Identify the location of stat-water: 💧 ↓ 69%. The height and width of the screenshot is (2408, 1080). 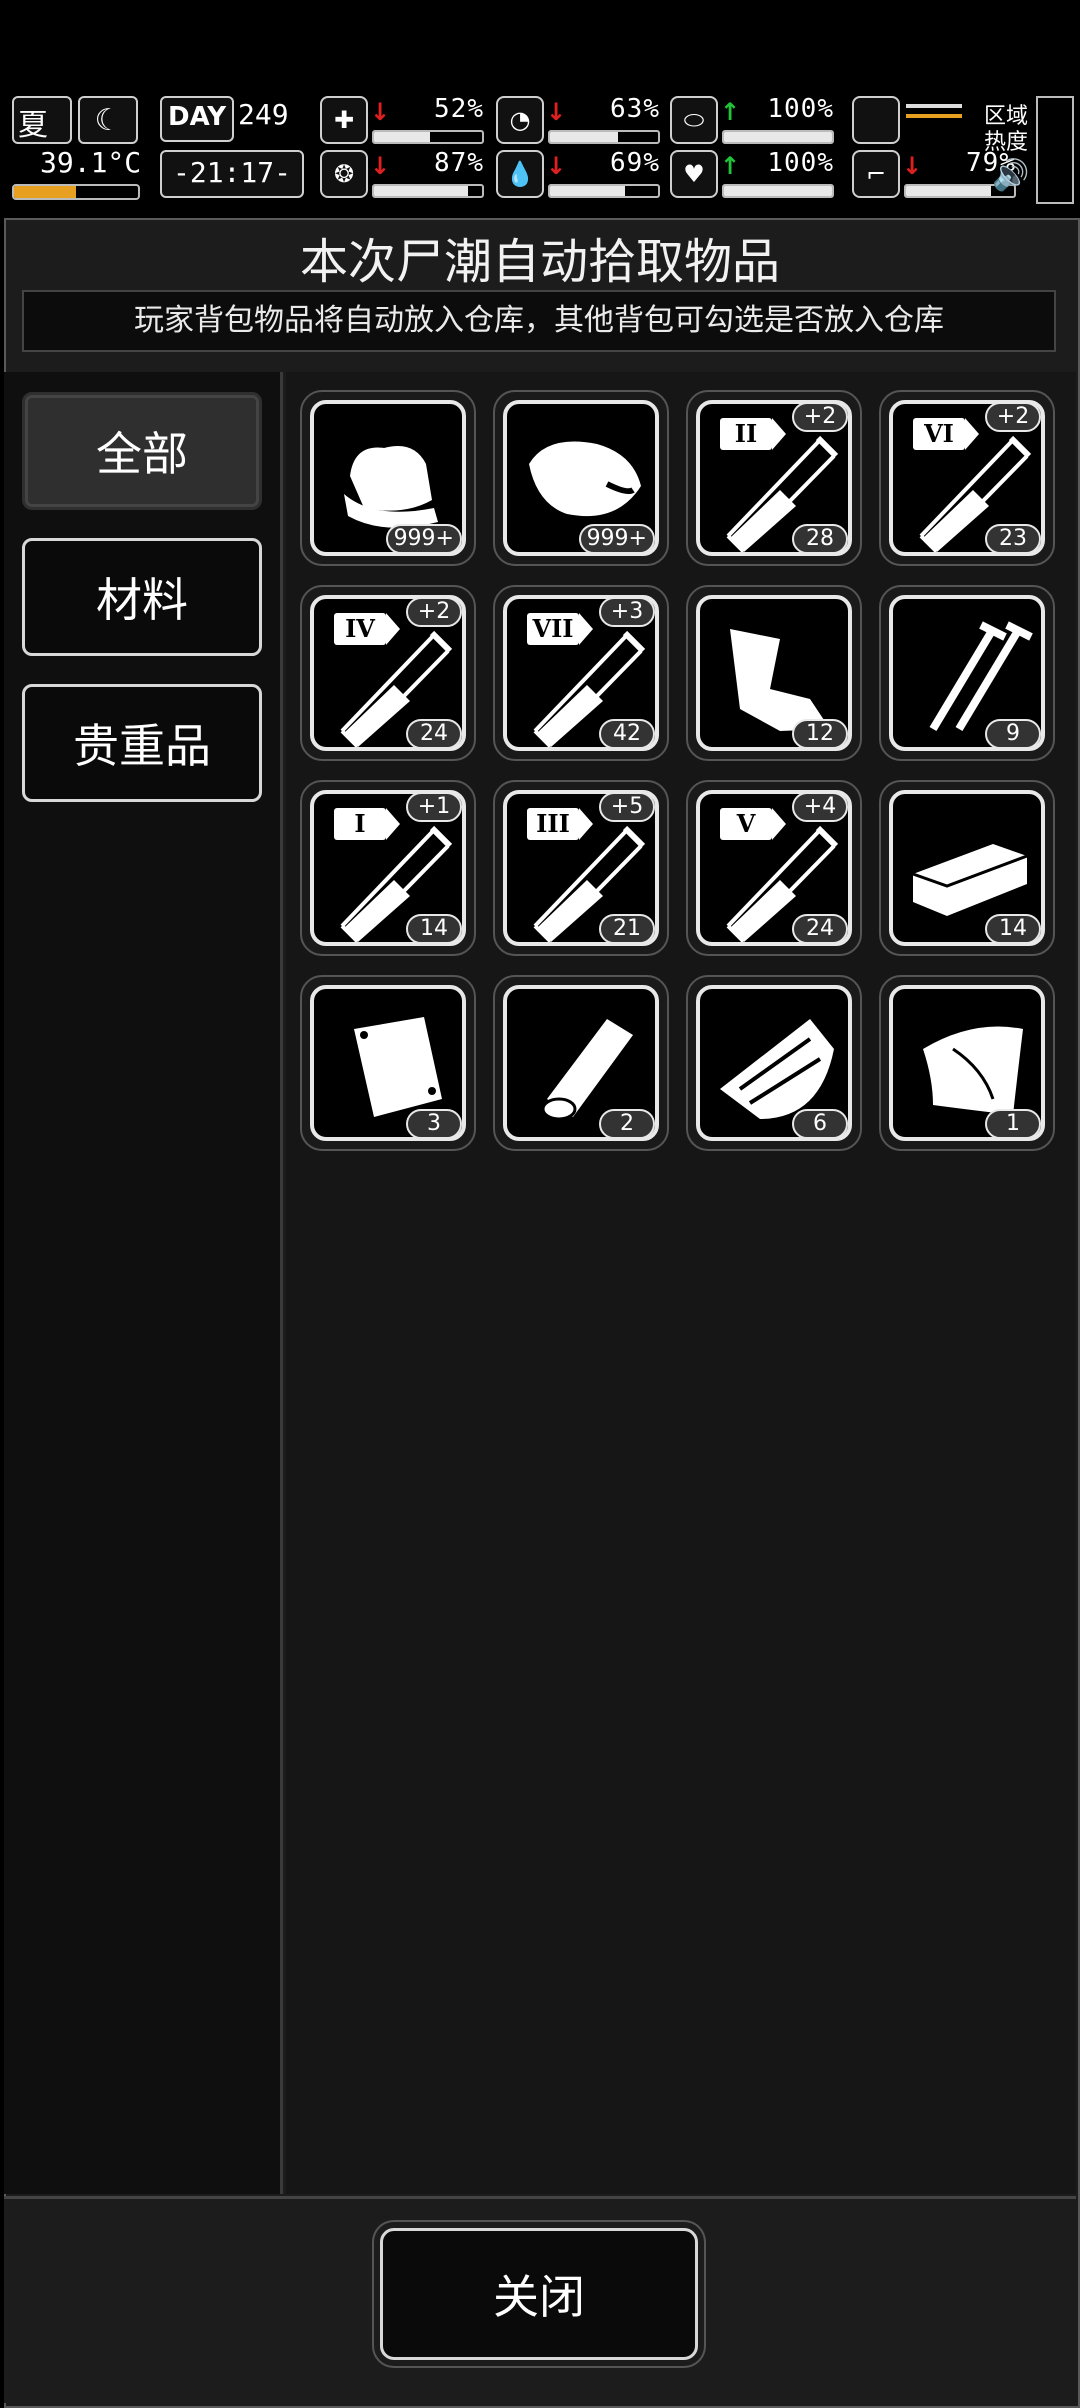
(581, 175).